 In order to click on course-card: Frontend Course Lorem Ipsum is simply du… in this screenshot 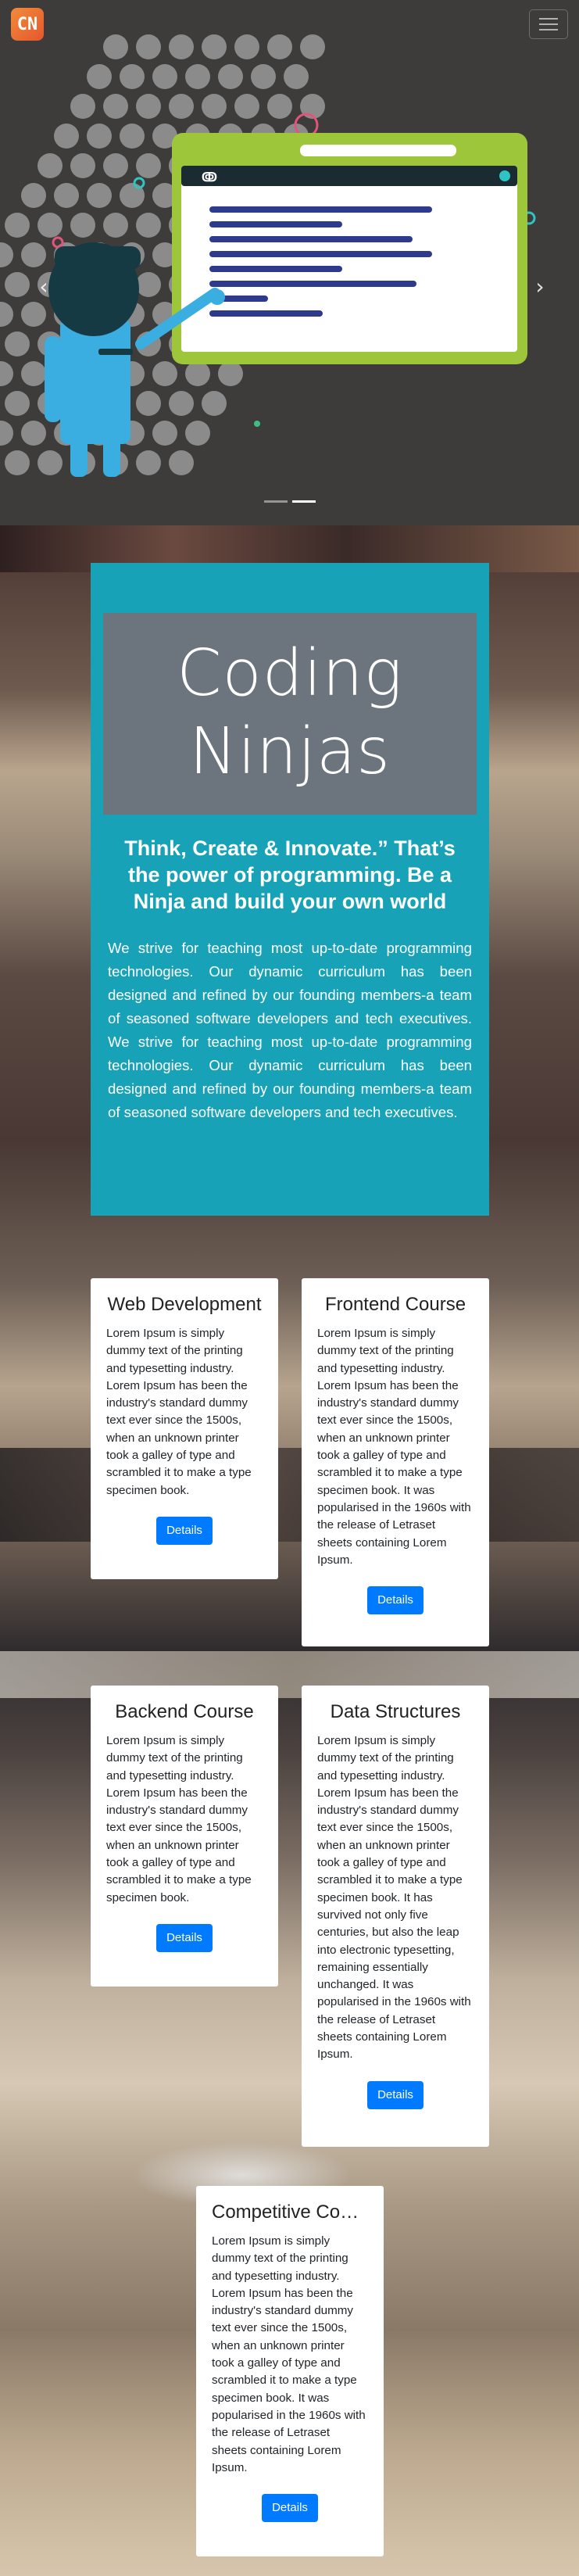, I will do `click(396, 1462)`.